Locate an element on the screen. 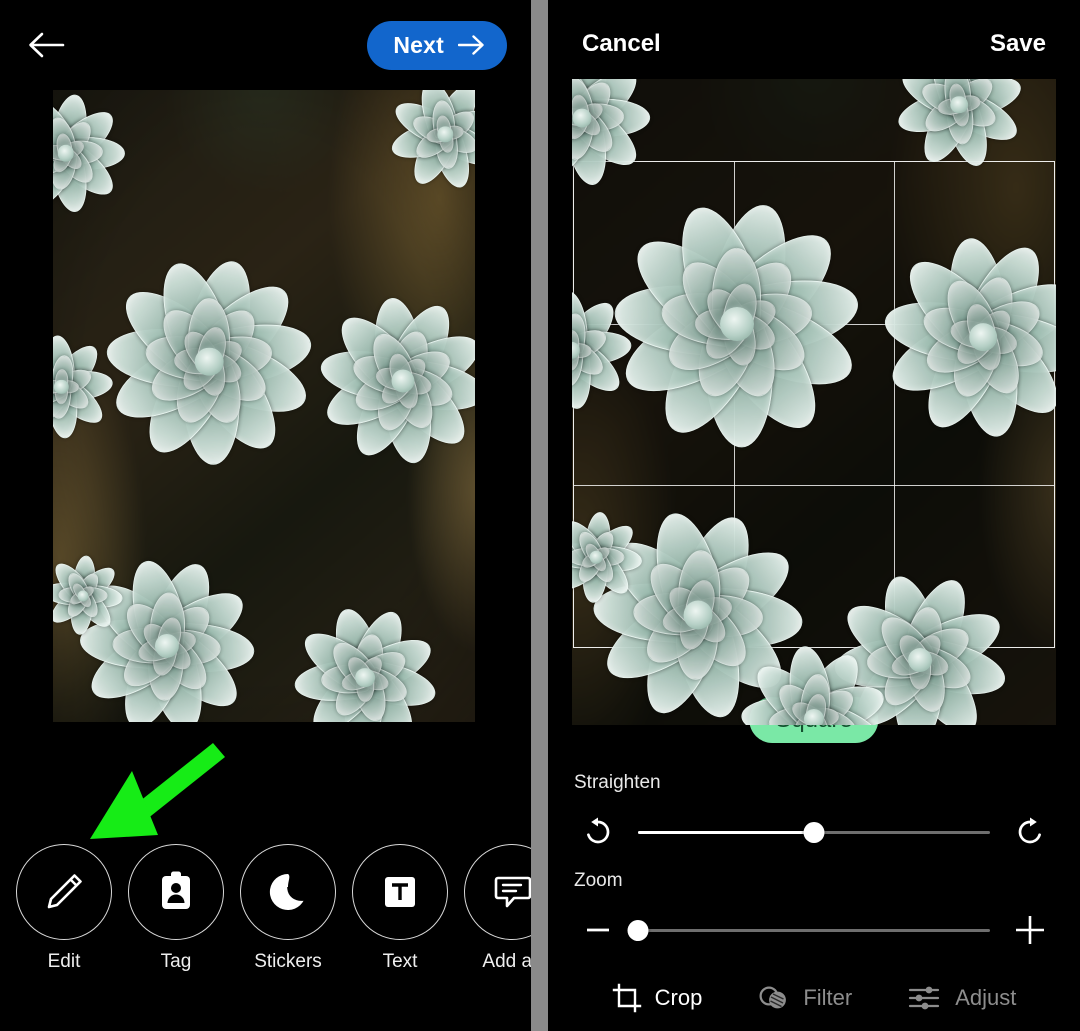 Image resolution: width=1080 pixels, height=1031 pixels. compose-tool-bar: Edit Tag Stickers Text Add a is located at coordinates (273, 908).